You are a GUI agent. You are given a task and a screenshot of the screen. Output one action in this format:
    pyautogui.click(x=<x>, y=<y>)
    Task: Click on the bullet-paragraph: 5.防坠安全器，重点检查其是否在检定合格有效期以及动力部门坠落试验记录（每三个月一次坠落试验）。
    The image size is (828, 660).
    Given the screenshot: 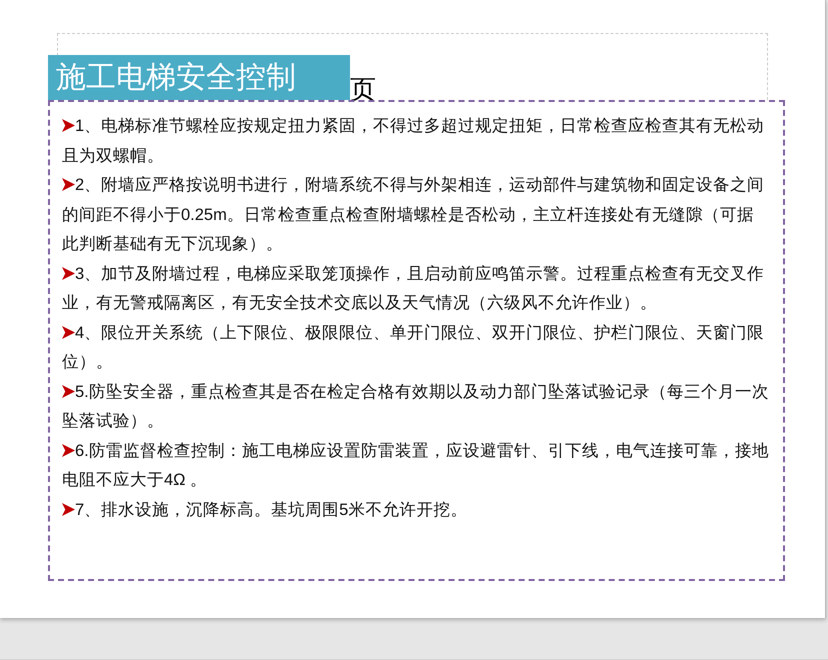 What is the action you would take?
    pyautogui.click(x=415, y=407)
    